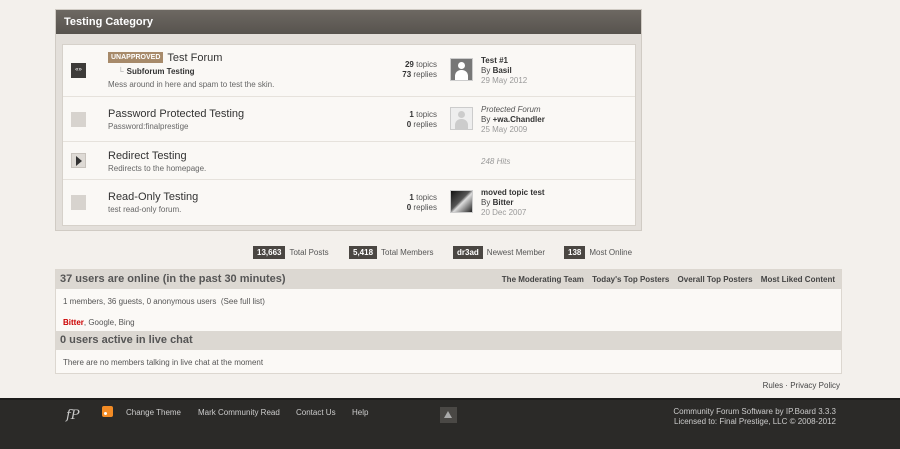 The image size is (900, 449). I want to click on forum-name-link: Password Protected Testing, so click(176, 114).